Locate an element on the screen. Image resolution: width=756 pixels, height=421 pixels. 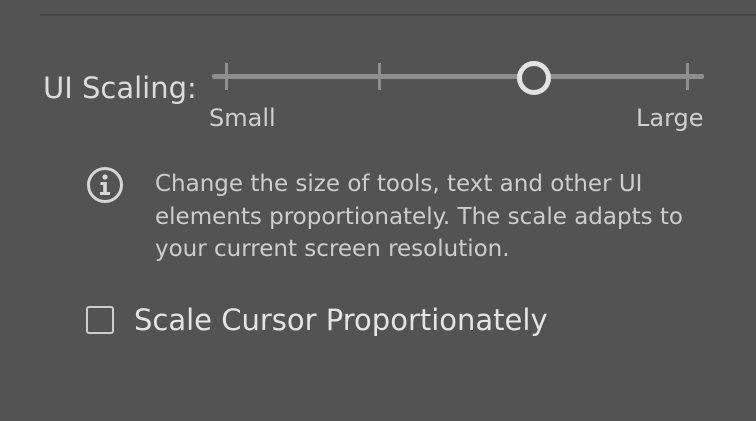
slider-tick-large is located at coordinates (687, 76).